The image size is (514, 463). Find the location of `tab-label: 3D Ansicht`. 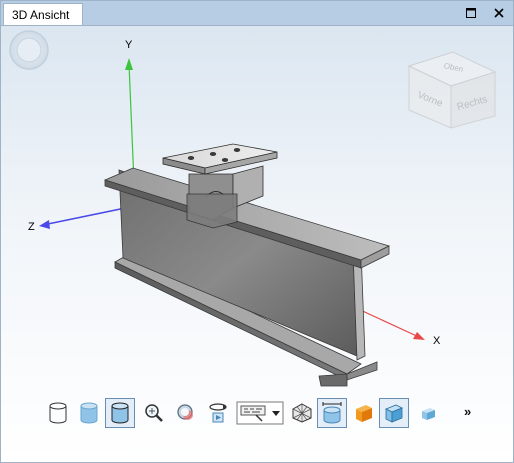

tab-label: 3D Ansicht is located at coordinates (41, 15).